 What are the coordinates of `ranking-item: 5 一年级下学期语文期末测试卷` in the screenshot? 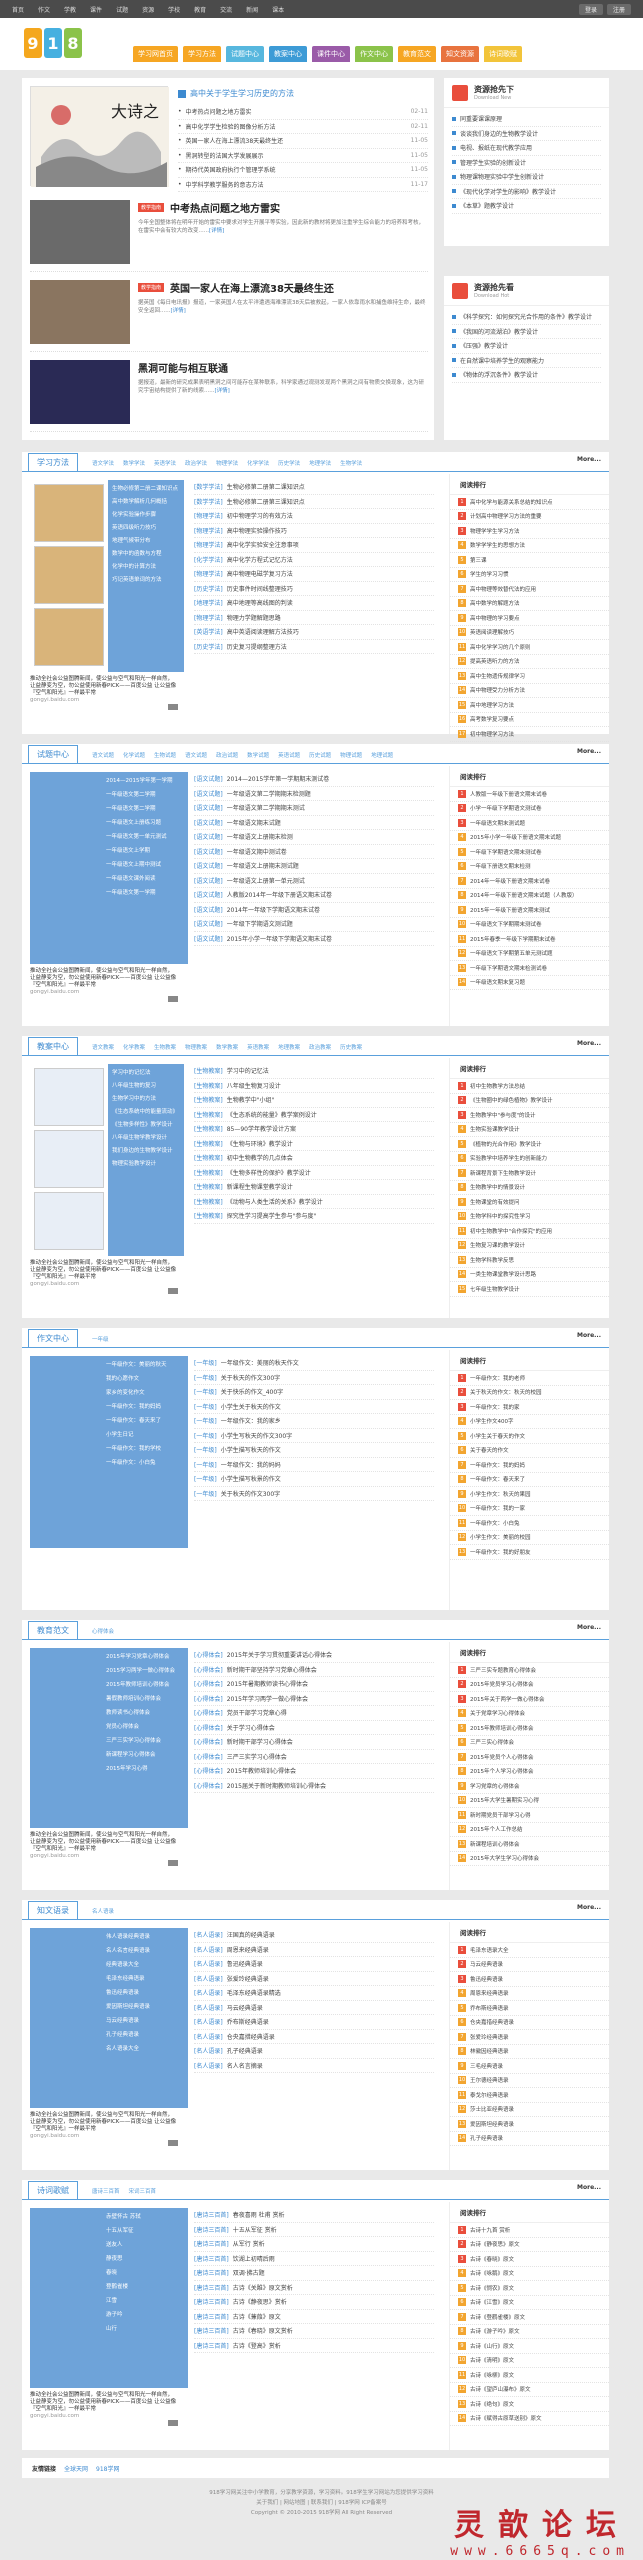 It's located at (529, 852).